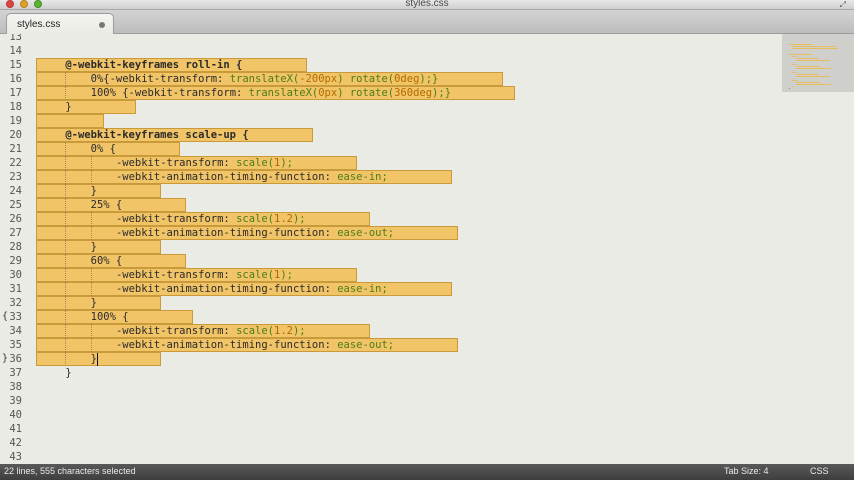 The image size is (854, 480). What do you see at coordinates (407, 79) in the screenshot?
I see `code-token: 0deg` at bounding box center [407, 79].